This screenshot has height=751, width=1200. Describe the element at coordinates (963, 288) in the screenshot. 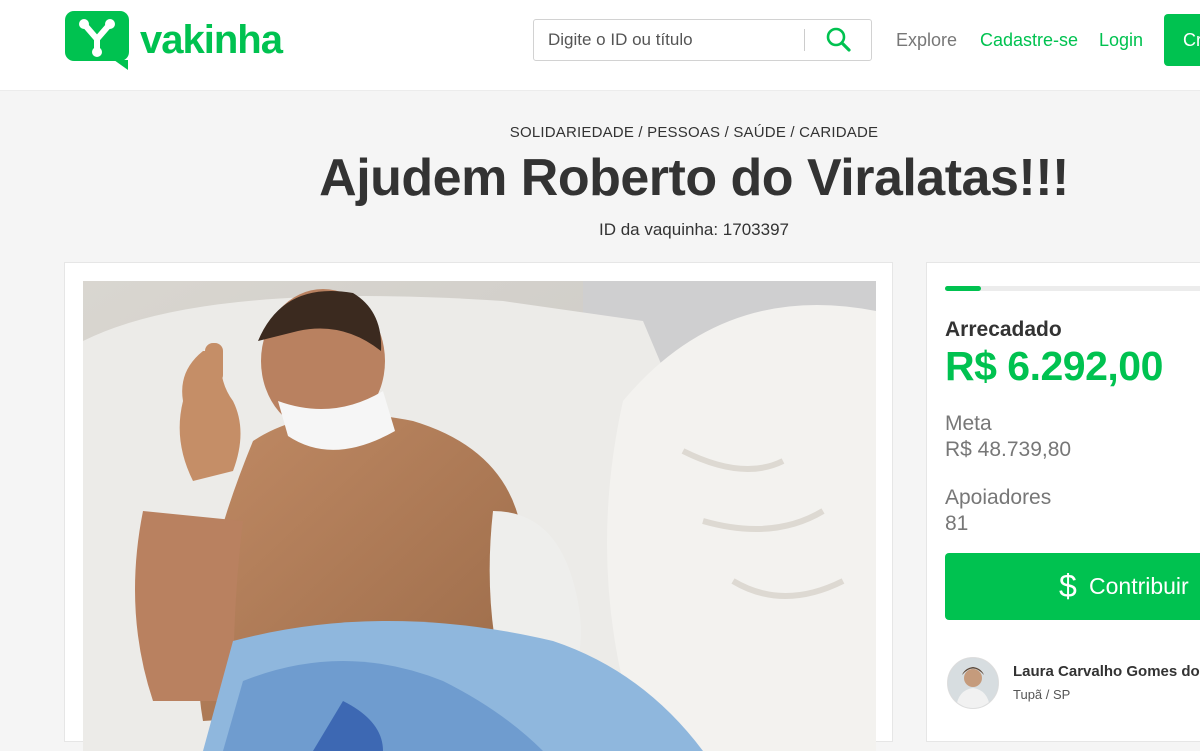

I see `progress-fill` at that location.